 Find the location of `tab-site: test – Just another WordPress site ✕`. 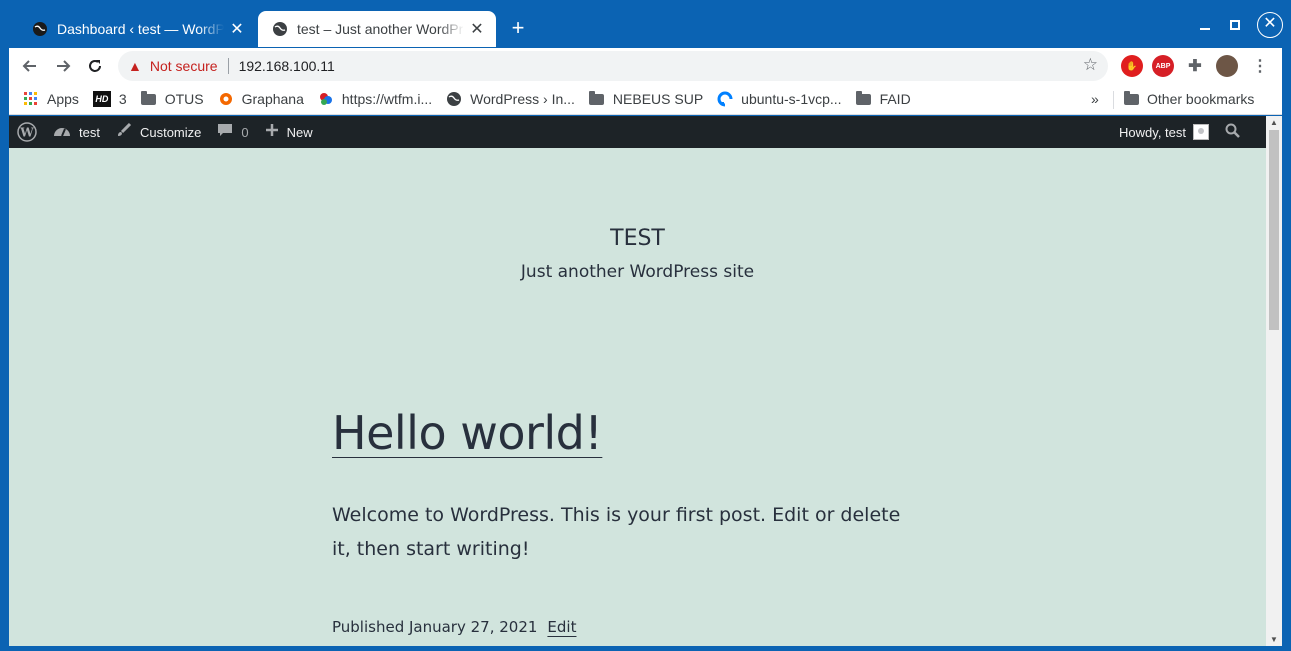

tab-site: test – Just another WordPress site ✕ is located at coordinates (377, 29).